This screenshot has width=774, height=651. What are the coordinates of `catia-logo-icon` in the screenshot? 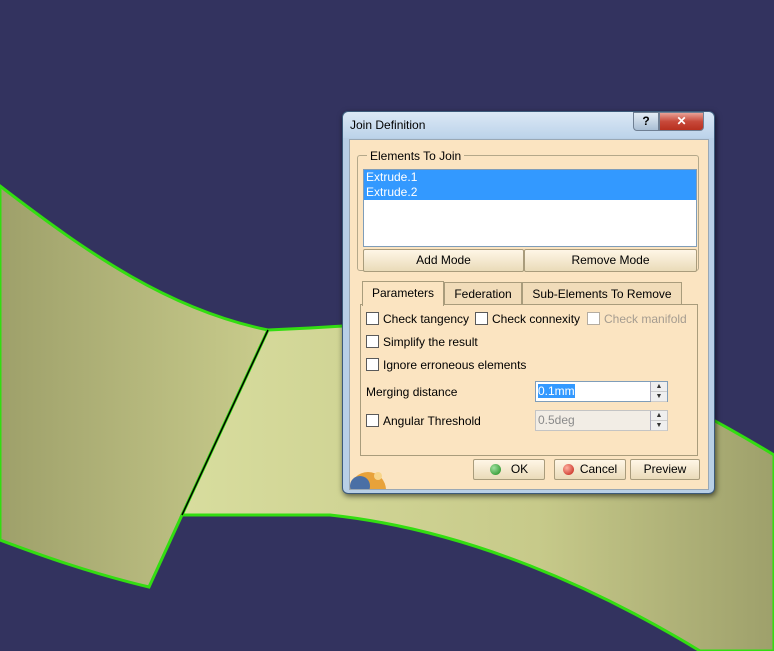 It's located at (368, 480).